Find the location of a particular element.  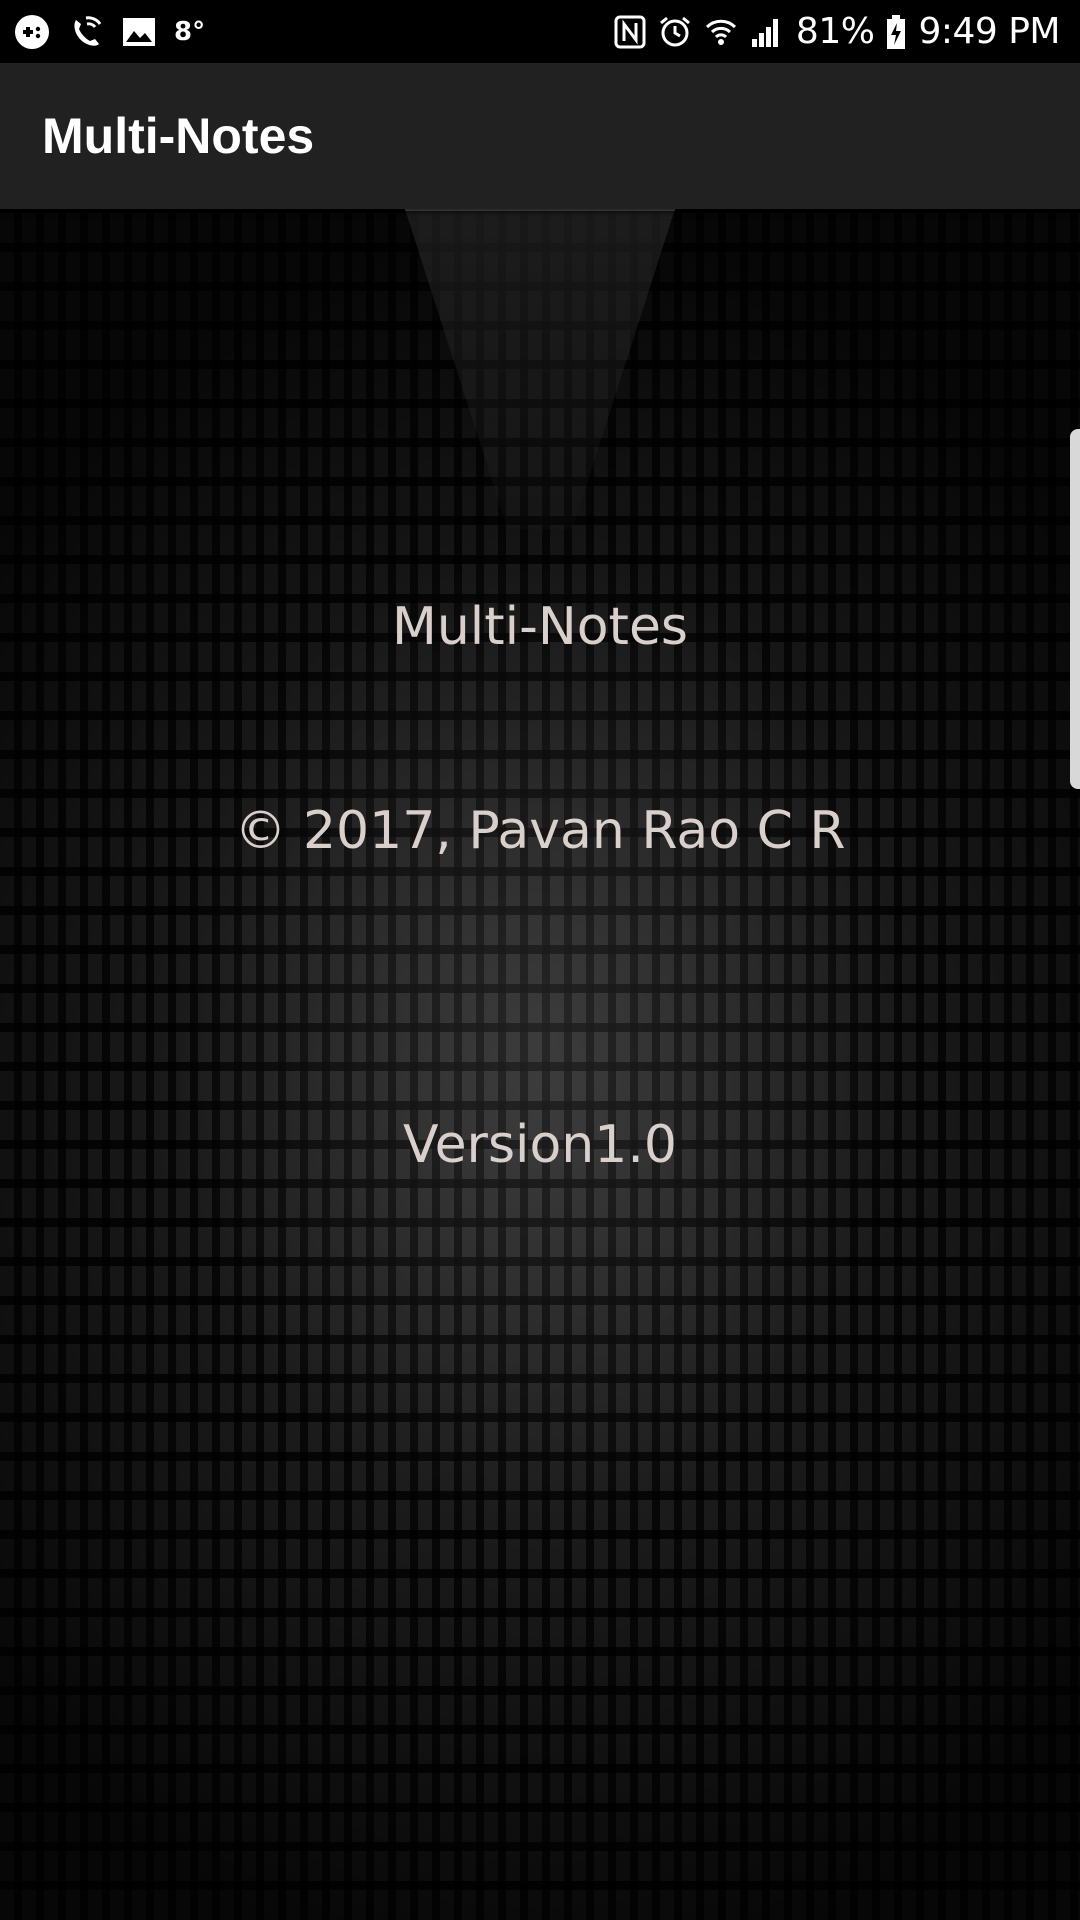

status-bar: 8° 81% 9:49 PM is located at coordinates (540, 31).